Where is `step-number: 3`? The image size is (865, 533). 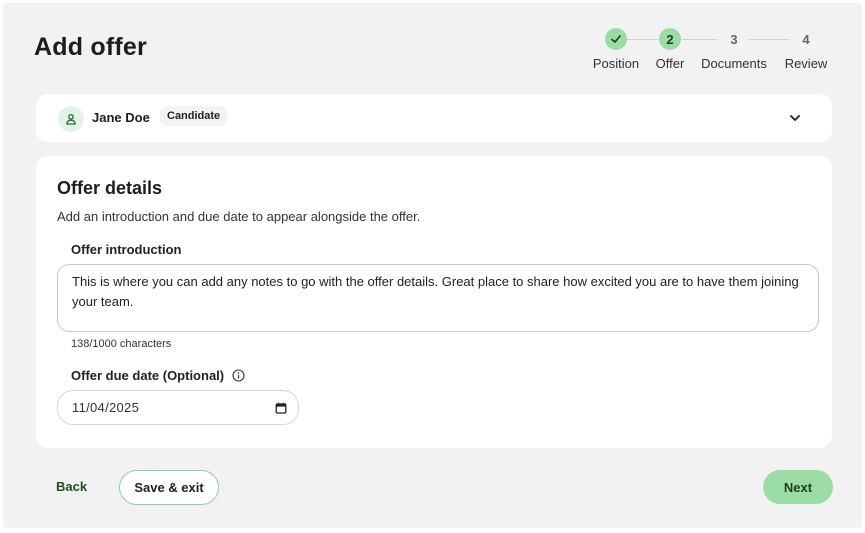
step-number: 3 is located at coordinates (734, 39).